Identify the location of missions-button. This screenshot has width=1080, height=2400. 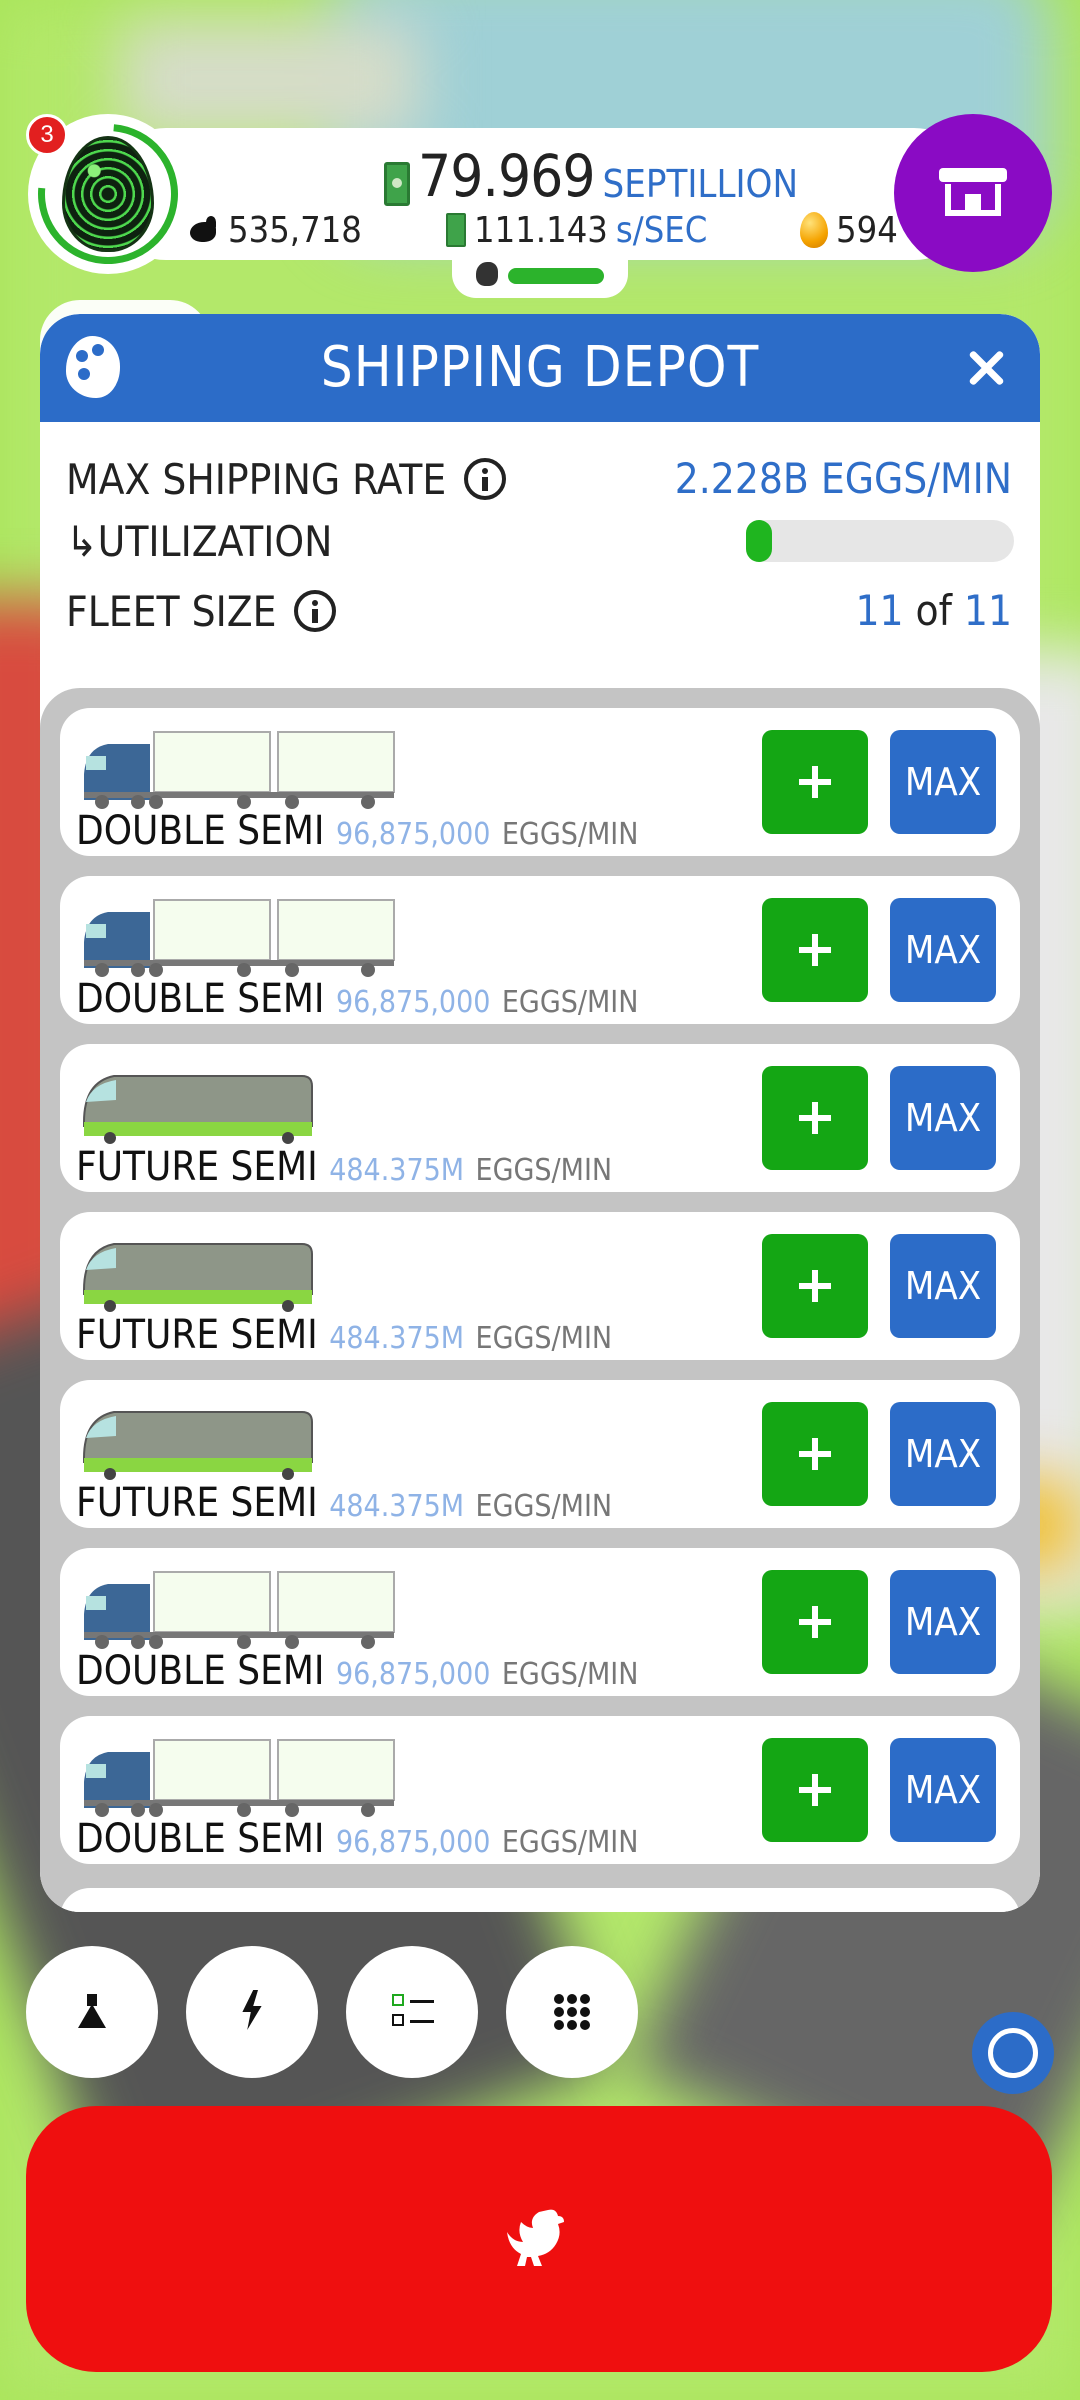
(412, 2012).